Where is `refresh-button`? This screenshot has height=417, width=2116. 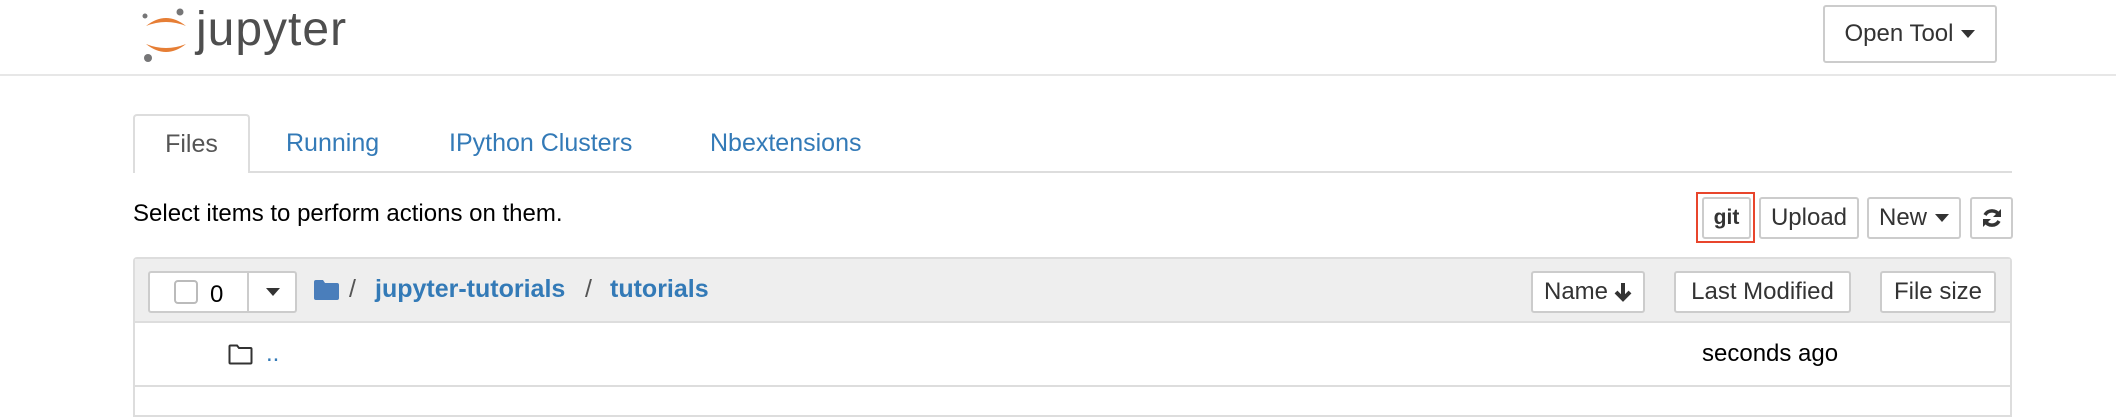 refresh-button is located at coordinates (1991, 218).